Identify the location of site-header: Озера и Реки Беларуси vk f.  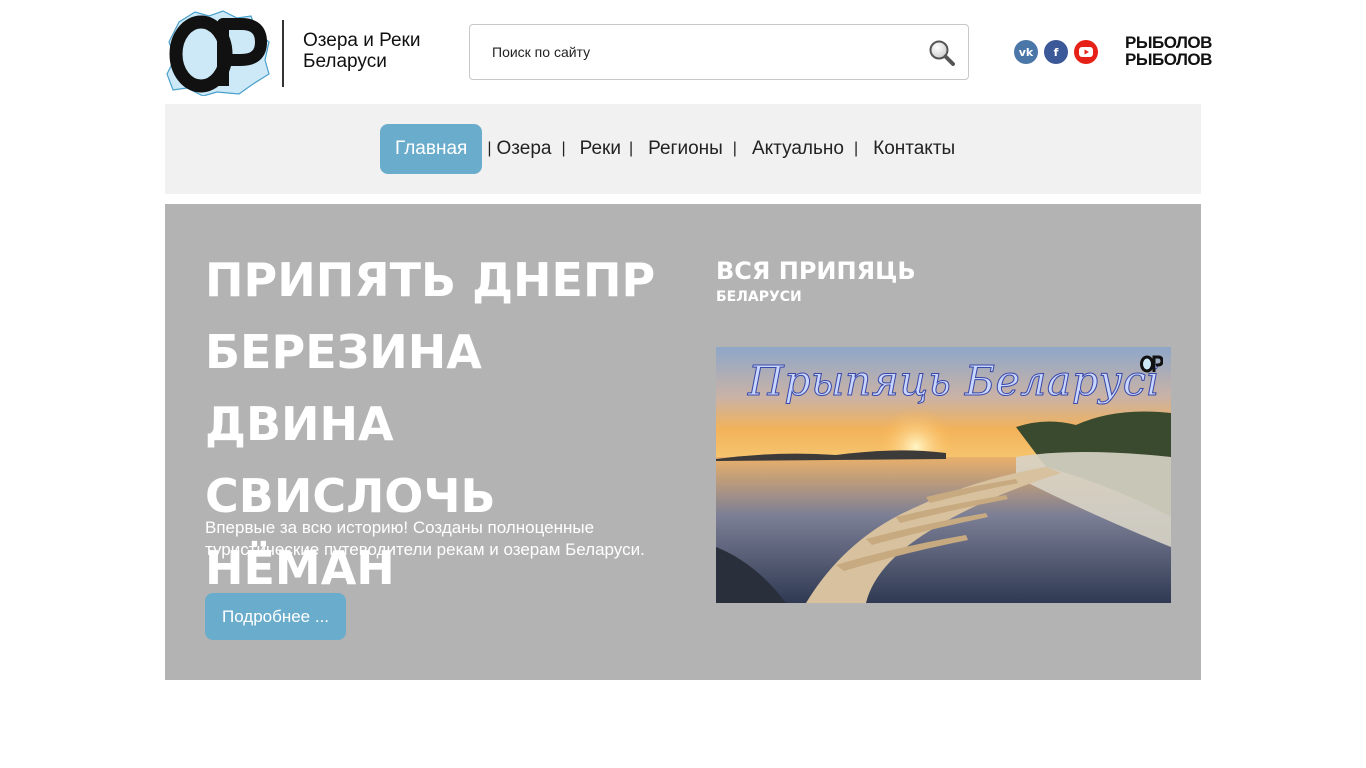
(688, 52).